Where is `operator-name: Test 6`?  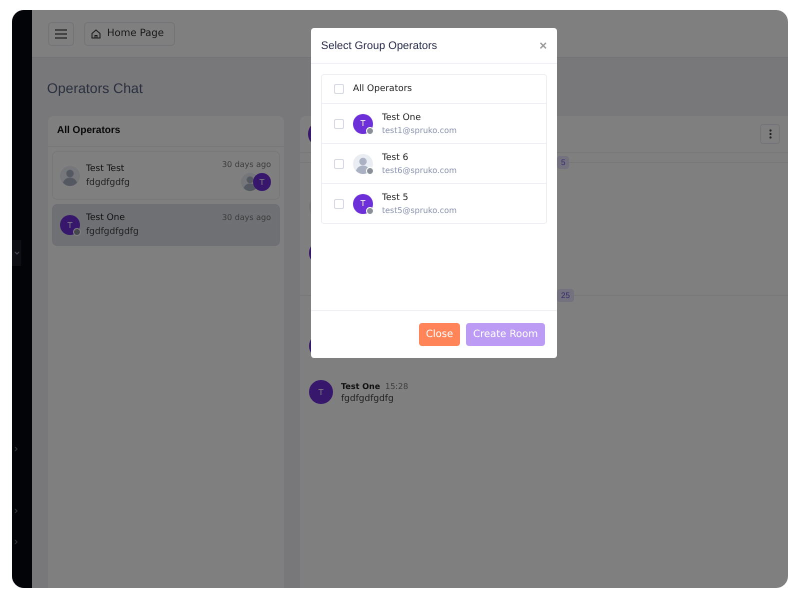 operator-name: Test 6 is located at coordinates (396, 157).